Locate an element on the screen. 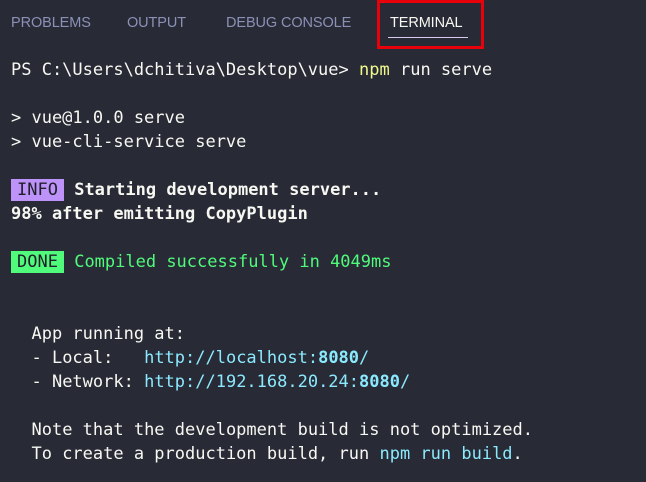  local-url-line: - Local: http://localhost:8080/ is located at coordinates (326, 358).